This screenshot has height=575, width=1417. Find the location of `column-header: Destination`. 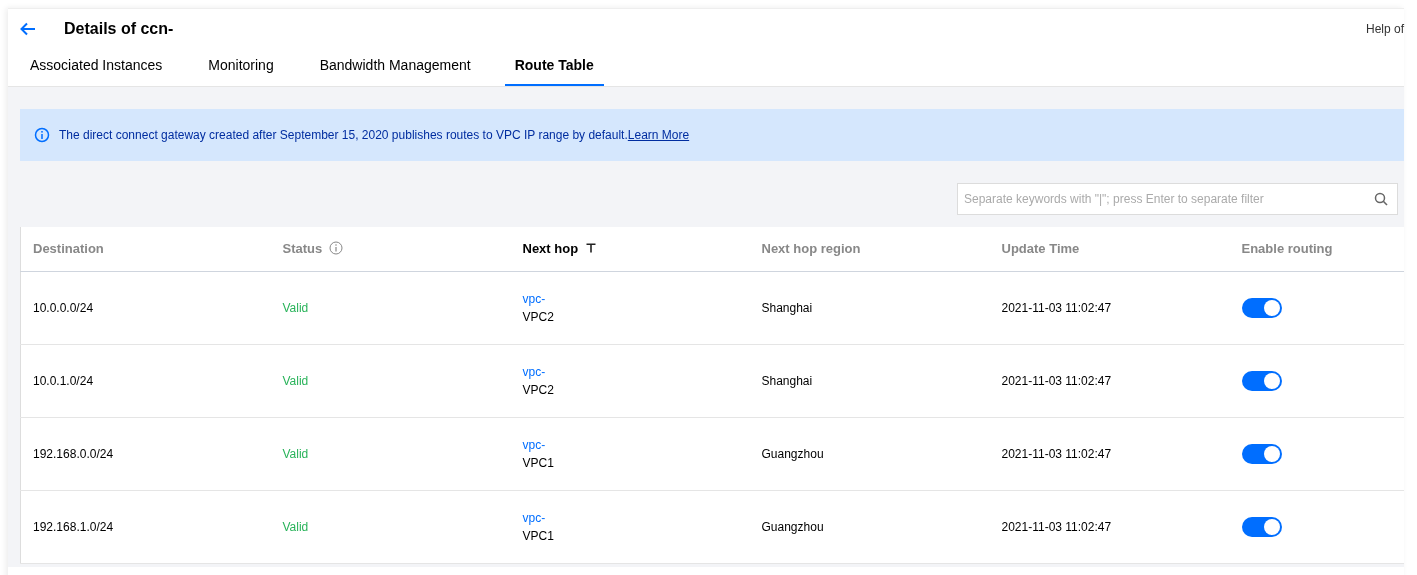

column-header: Destination is located at coordinates (68, 248).